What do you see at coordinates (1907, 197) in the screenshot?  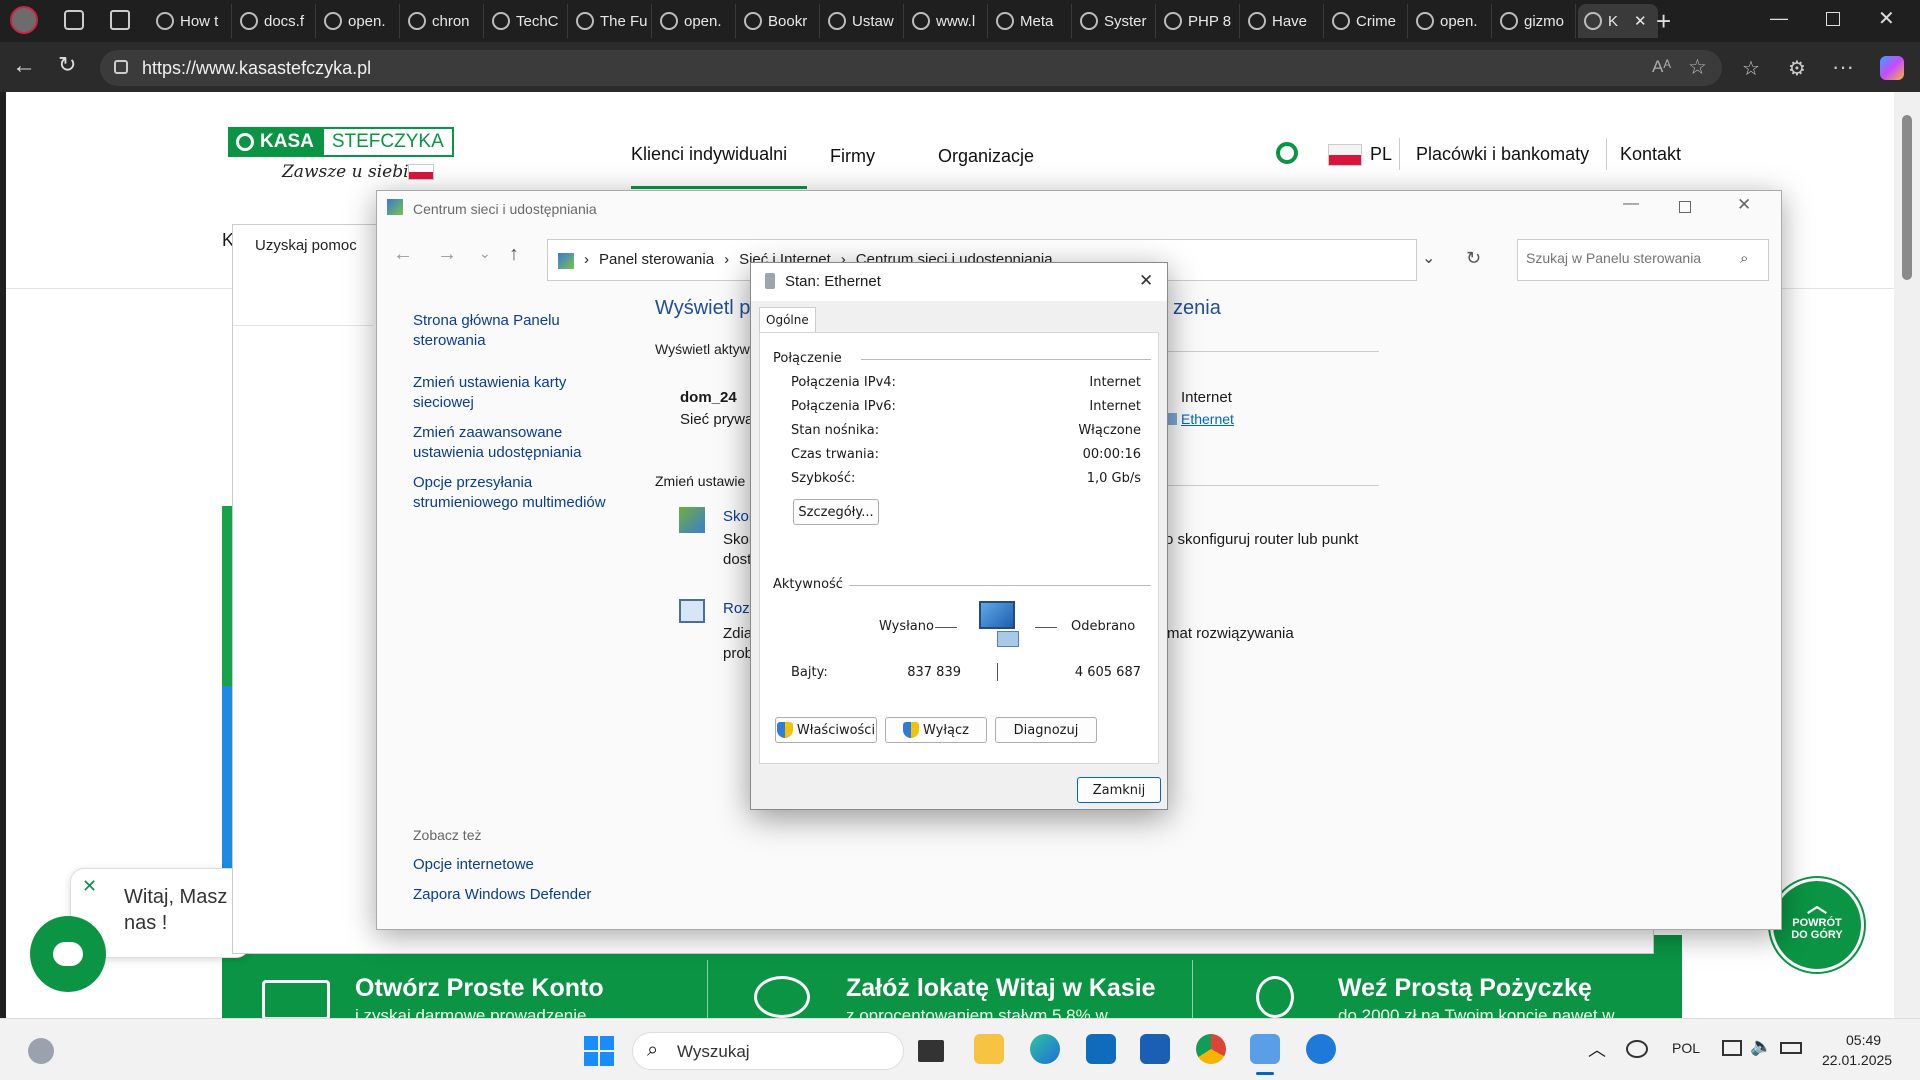 I see `page-scrollbar-thumb` at bounding box center [1907, 197].